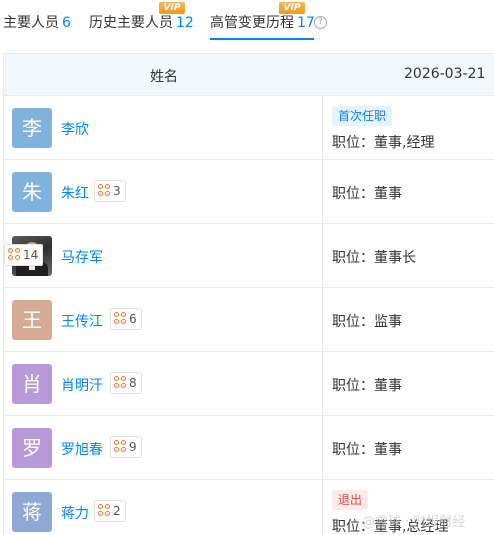 This screenshot has height=535, width=494. I want to click on relation-count-badge: 9, so click(126, 447).